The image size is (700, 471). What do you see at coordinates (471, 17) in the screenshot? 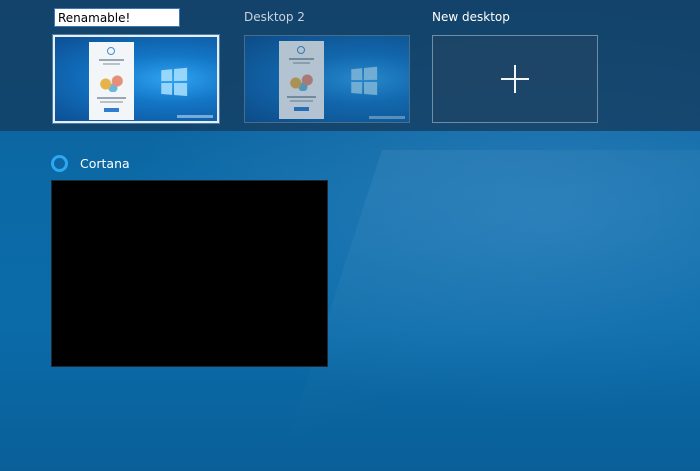
I see `new-desktop-label: New desktop` at bounding box center [471, 17].